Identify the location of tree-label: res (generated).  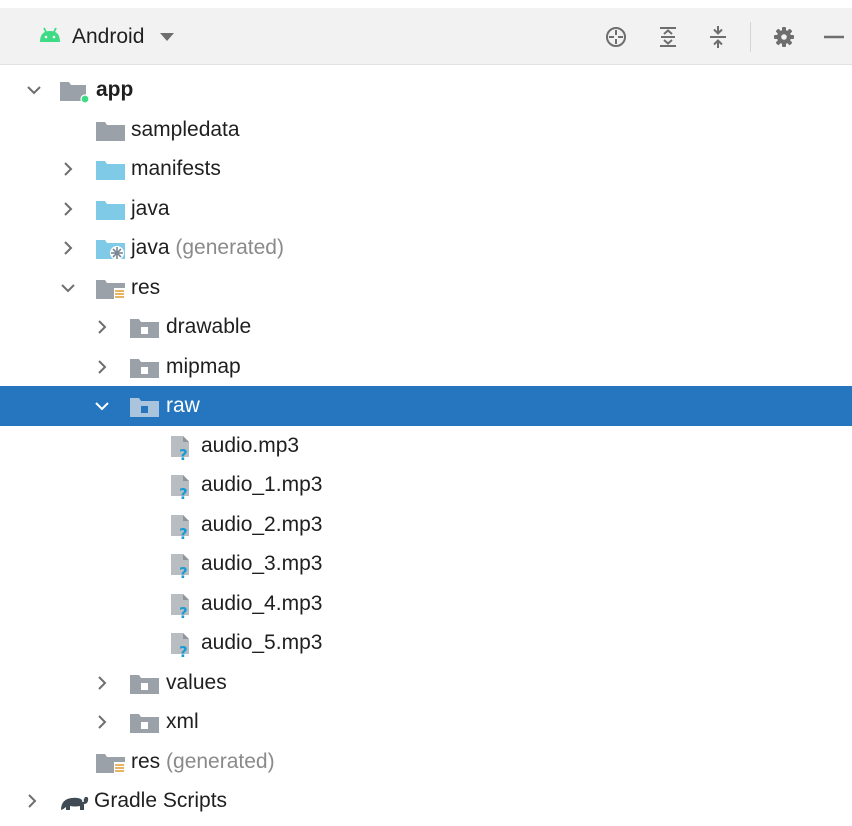
(203, 762).